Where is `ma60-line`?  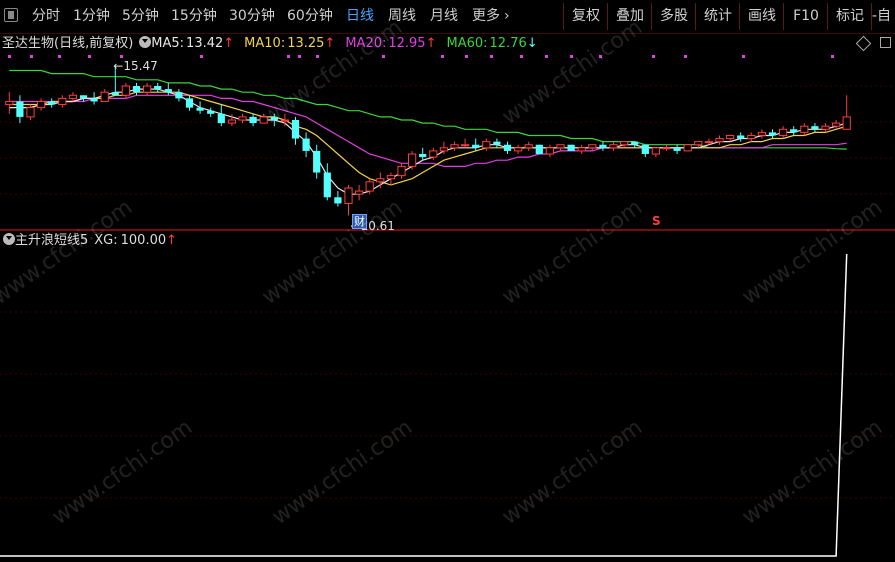 ma60-line is located at coordinates (428, 109).